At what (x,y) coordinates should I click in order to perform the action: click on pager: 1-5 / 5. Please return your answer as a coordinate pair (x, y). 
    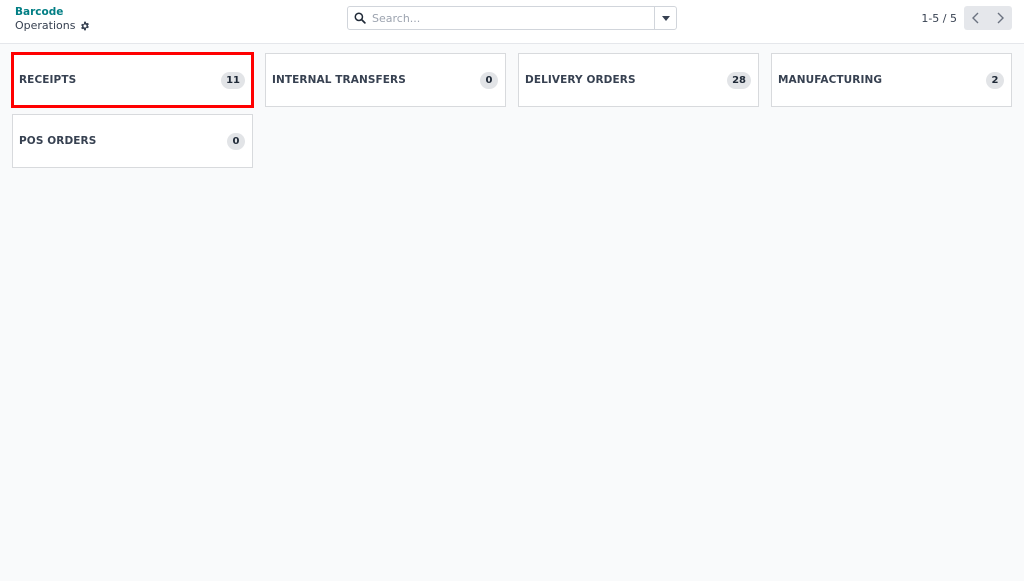
    Looking at the image, I should click on (966, 18).